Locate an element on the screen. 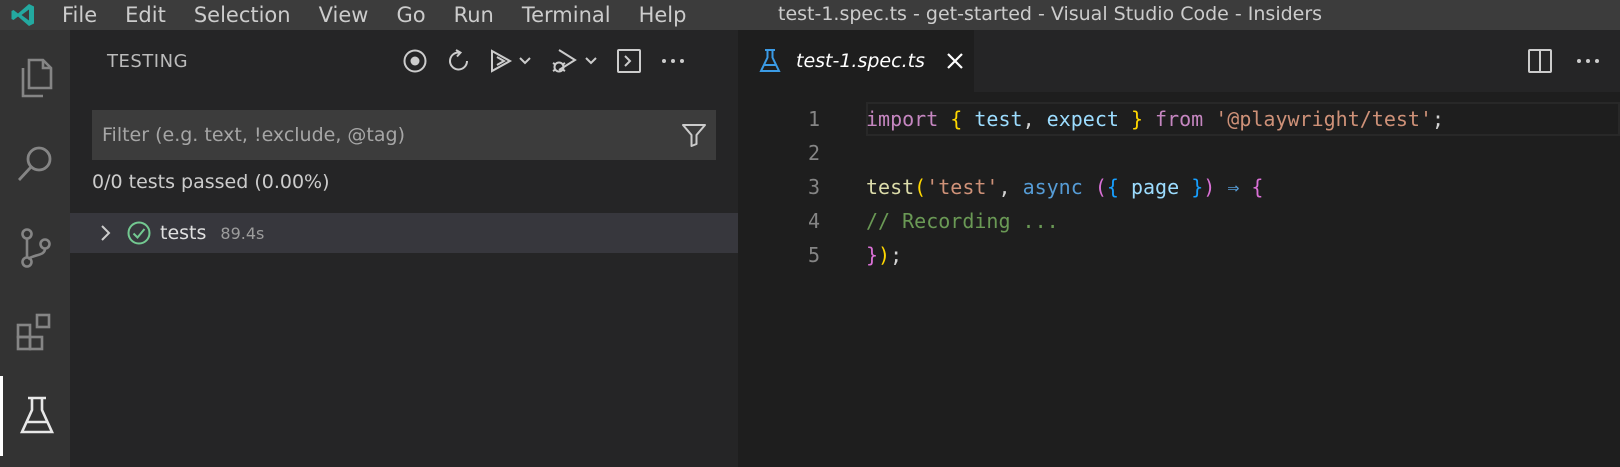 The height and width of the screenshot is (467, 1620). token: ⇒ is located at coordinates (1233, 187).